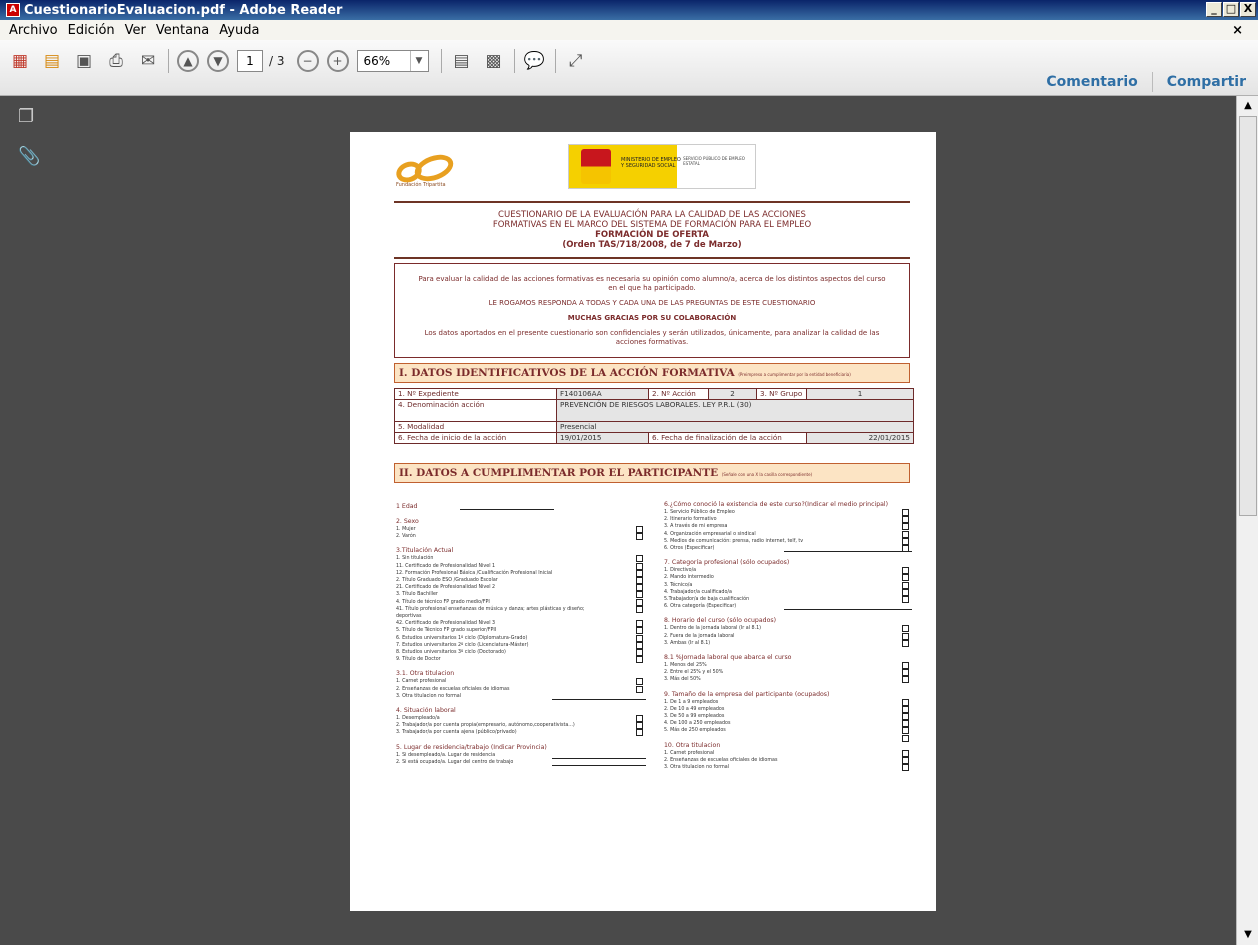 The width and height of the screenshot is (1258, 945). Describe the element at coordinates (218, 60) in the screenshot. I see `next-page-icon: ▼` at that location.